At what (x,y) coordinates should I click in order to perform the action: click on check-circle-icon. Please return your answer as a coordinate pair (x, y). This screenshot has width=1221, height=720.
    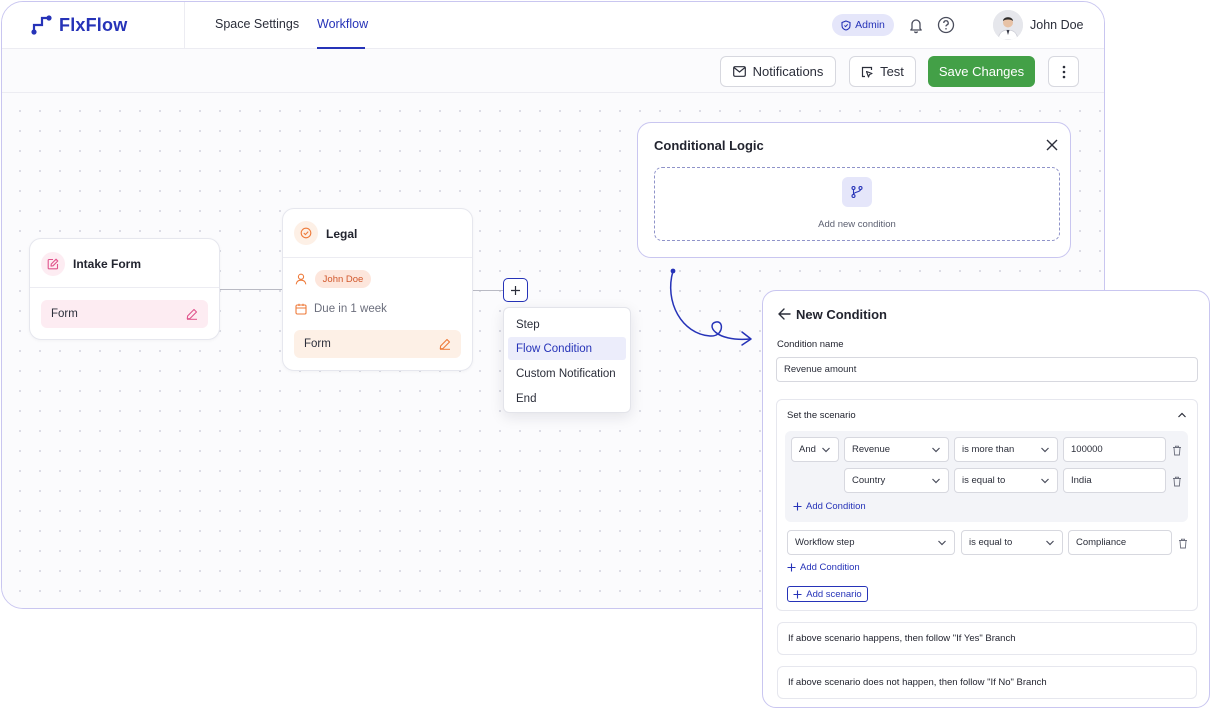
    Looking at the image, I should click on (306, 233).